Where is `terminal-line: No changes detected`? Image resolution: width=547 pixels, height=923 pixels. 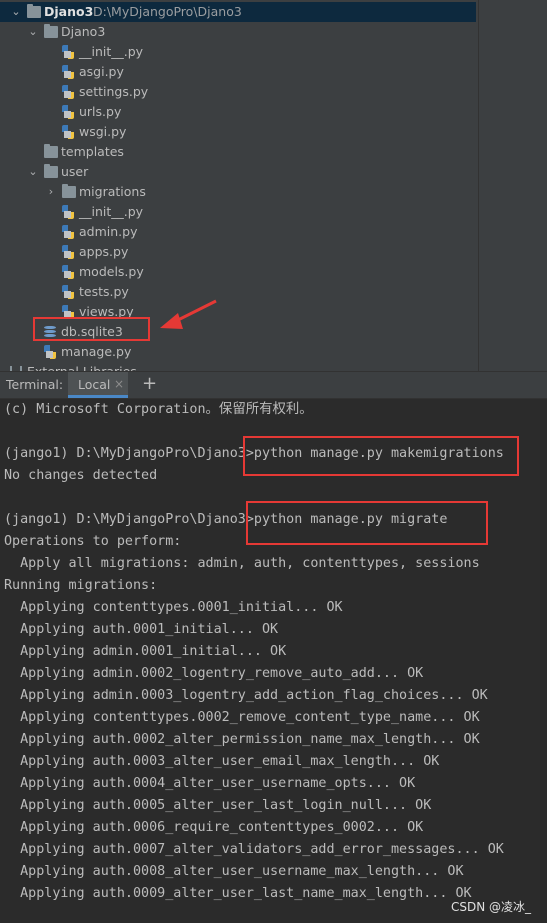
terminal-line: No changes detected is located at coordinates (81, 475).